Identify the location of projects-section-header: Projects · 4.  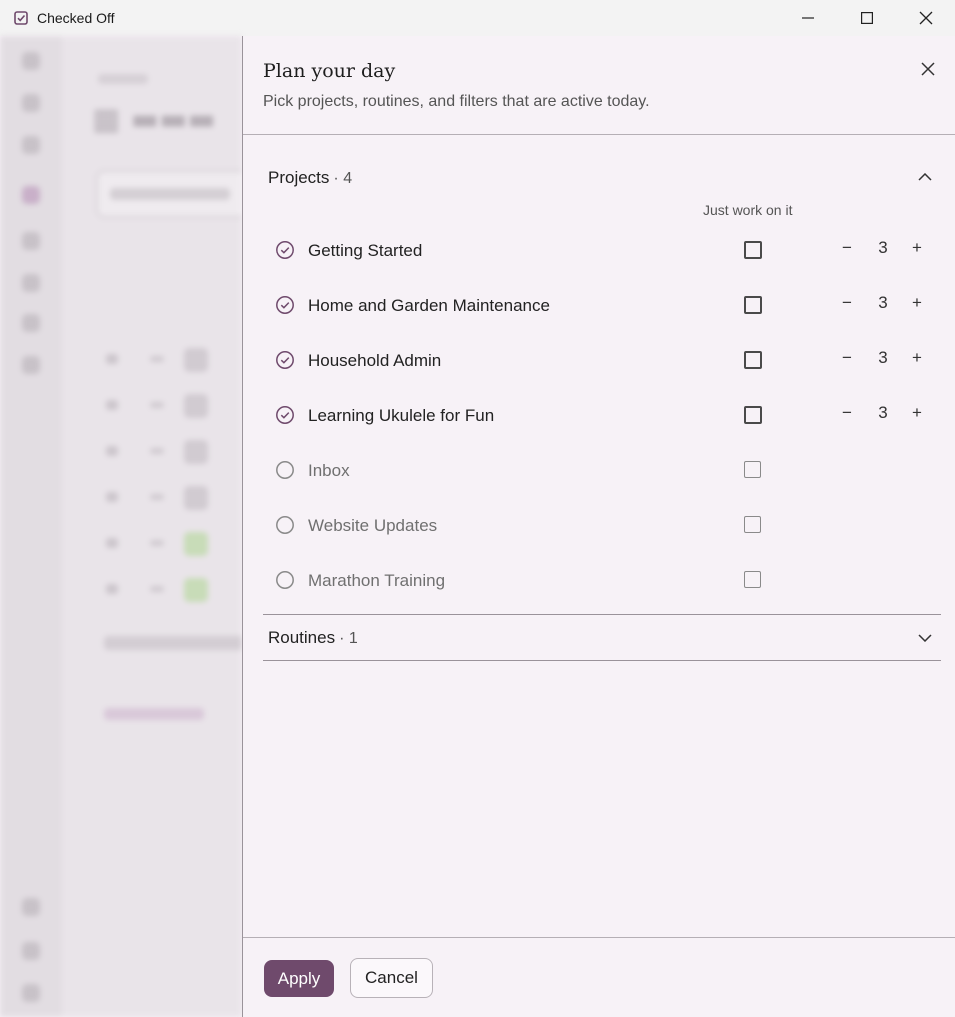
(310, 178).